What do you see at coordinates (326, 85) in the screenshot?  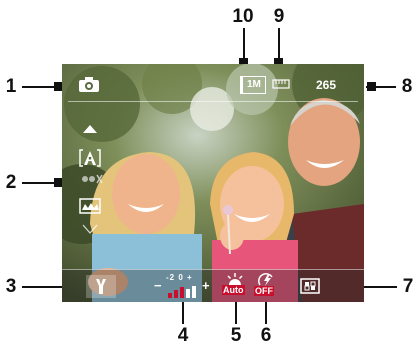 I see `remaining-shots-counter: 265` at bounding box center [326, 85].